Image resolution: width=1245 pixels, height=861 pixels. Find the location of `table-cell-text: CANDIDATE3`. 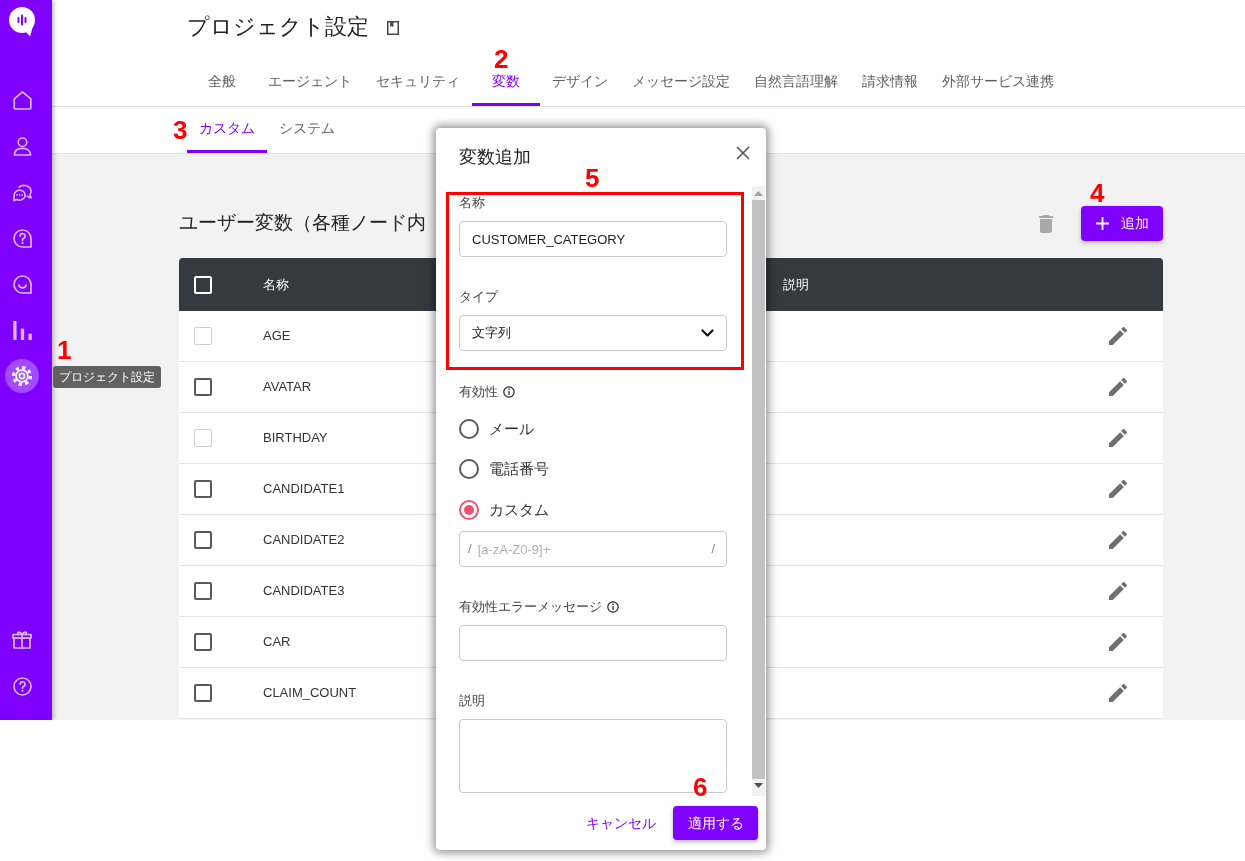

table-cell-text: CANDIDATE3 is located at coordinates (304, 591).